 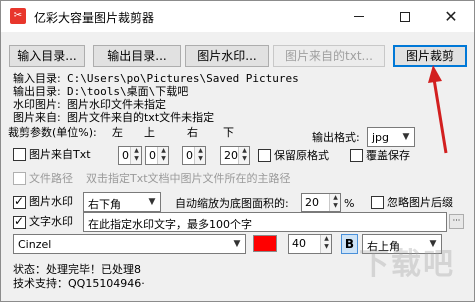 I want to click on image-watermark-checkbox, so click(x=19, y=201).